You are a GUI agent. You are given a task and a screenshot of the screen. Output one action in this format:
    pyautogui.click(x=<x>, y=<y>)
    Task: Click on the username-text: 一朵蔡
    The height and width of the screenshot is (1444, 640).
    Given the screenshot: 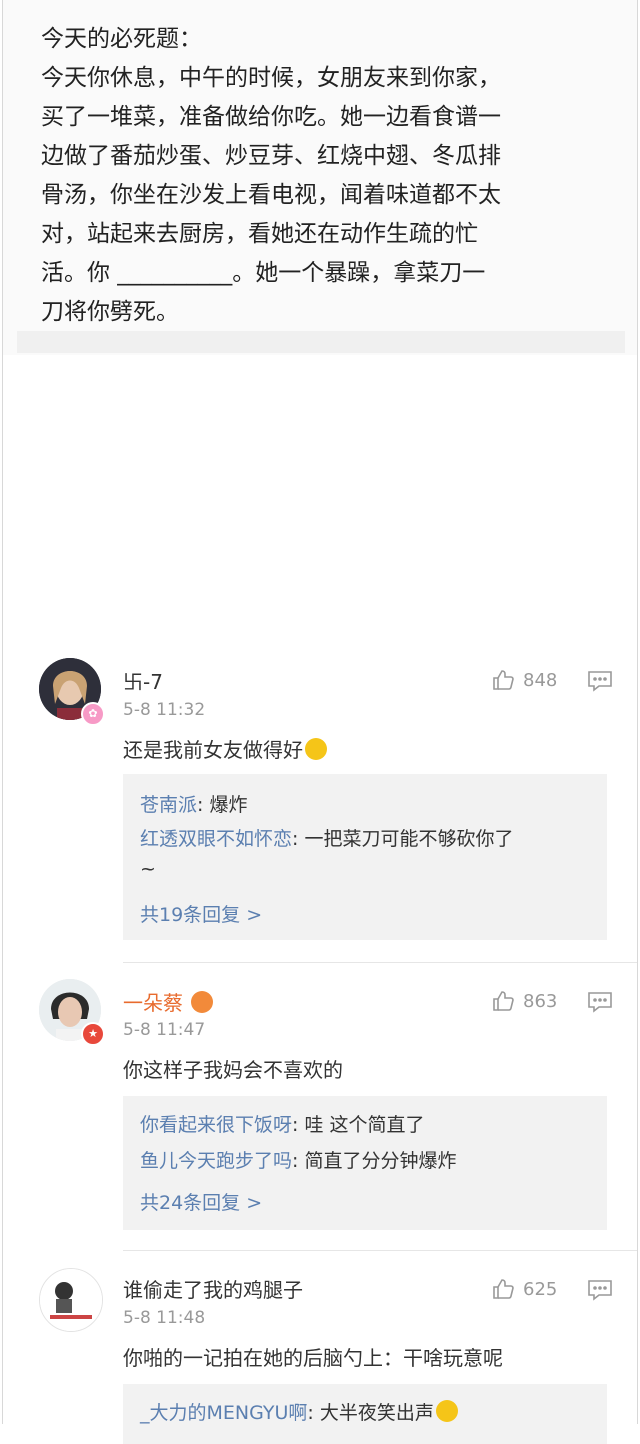 What is the action you would take?
    pyautogui.click(x=153, y=1003)
    